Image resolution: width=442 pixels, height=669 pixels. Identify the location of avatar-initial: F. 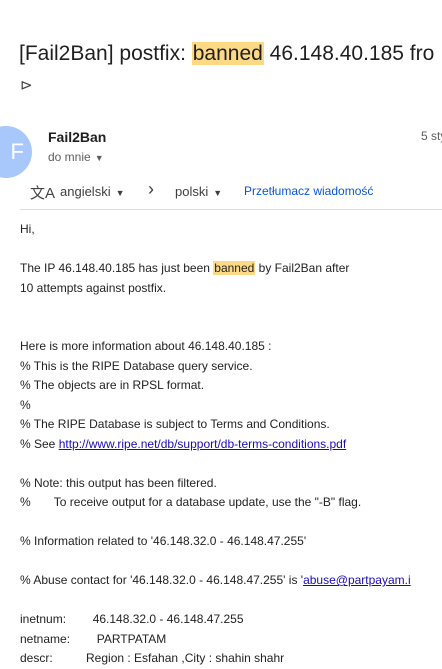
(17, 151).